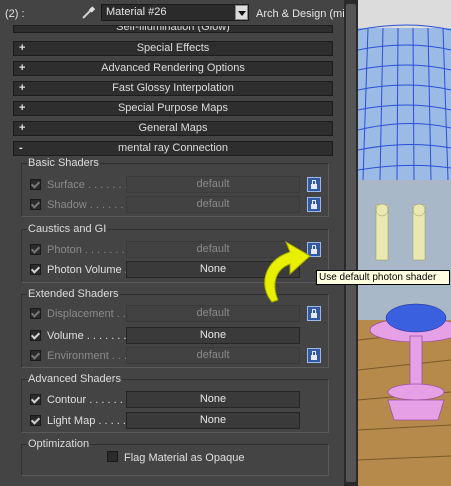  Describe the element at coordinates (73, 294) in the screenshot. I see `group-title-extended-shaders: Extended Shaders` at that location.